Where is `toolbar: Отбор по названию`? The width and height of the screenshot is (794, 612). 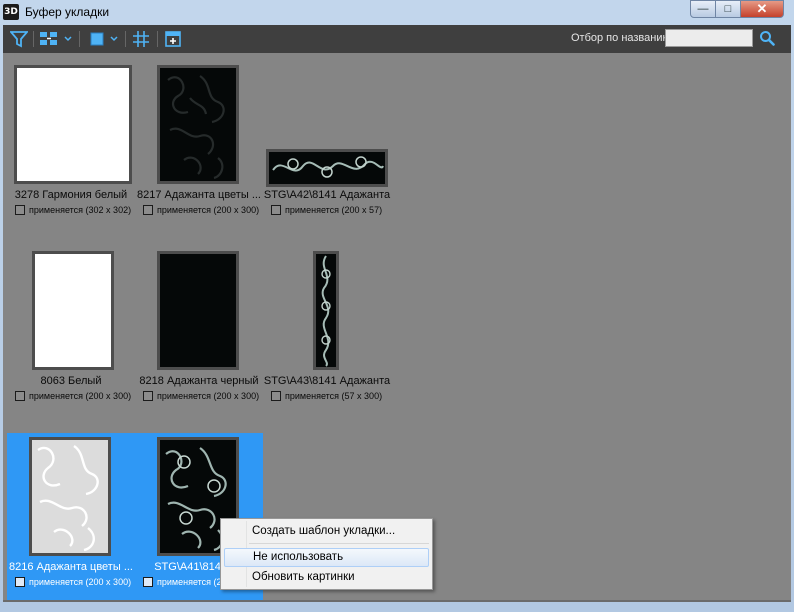 toolbar: Отбор по названию is located at coordinates (397, 39).